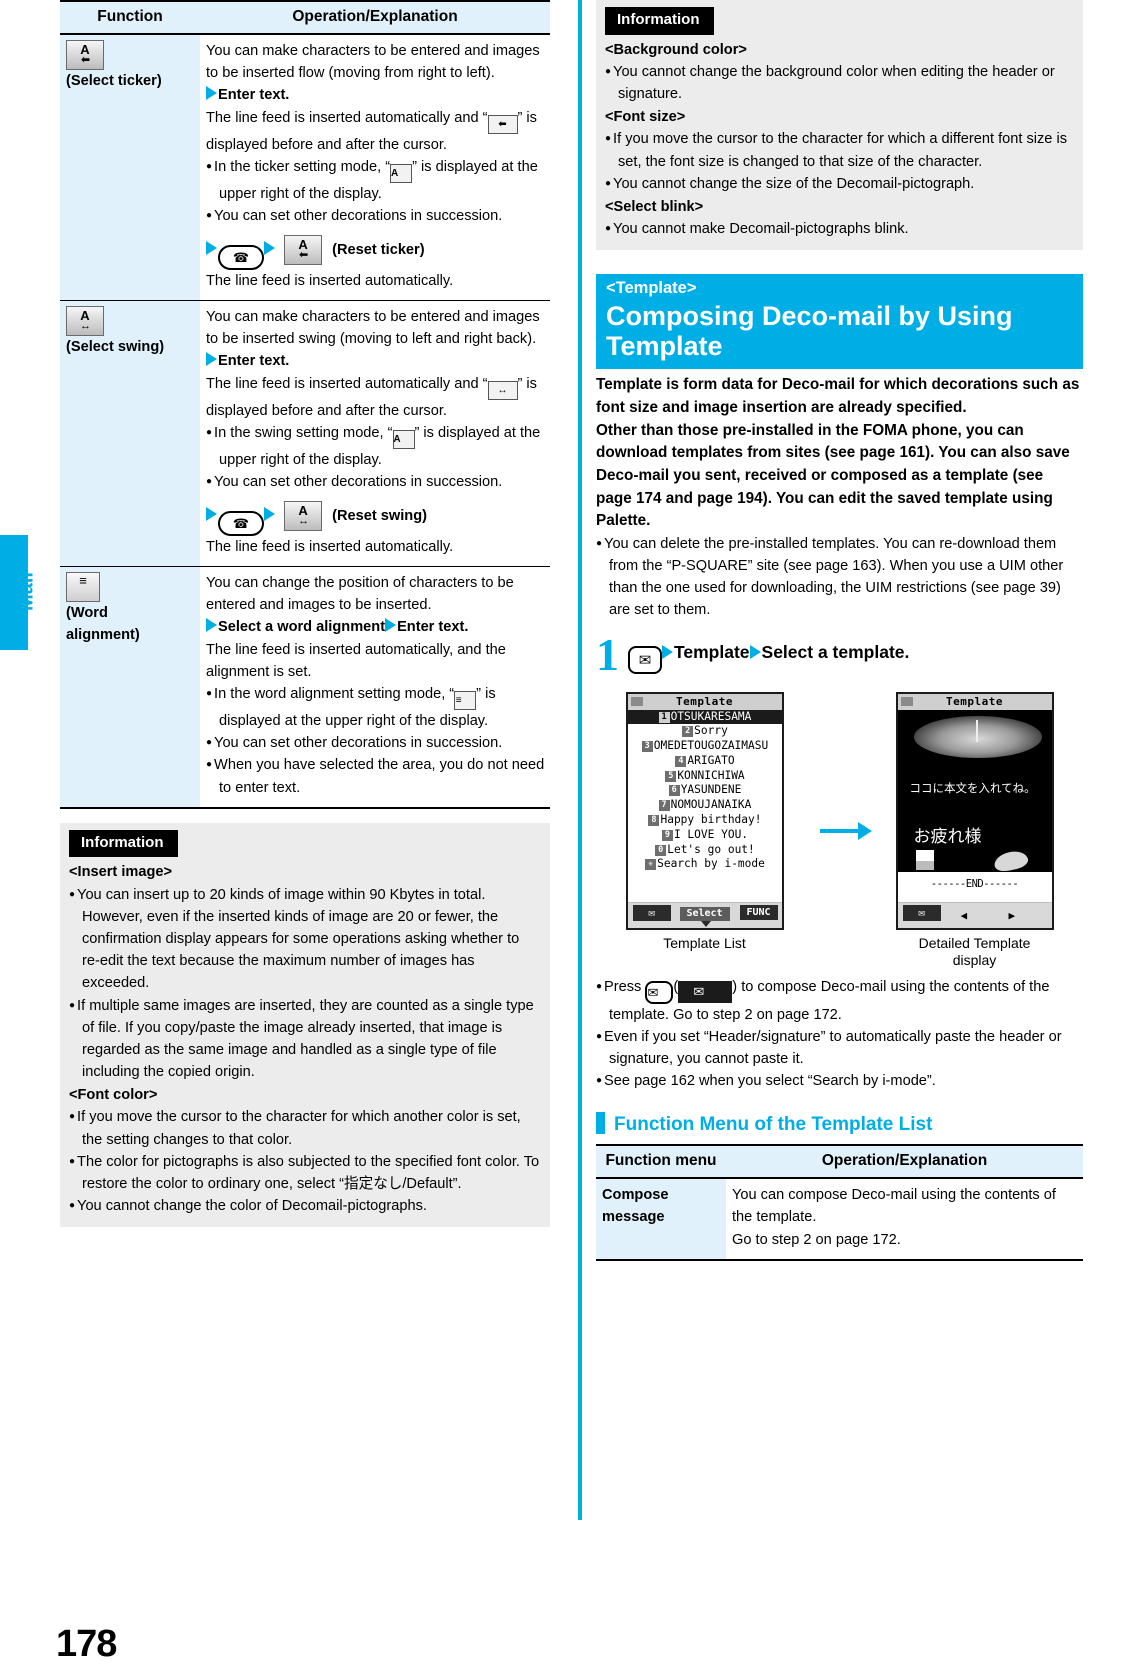 The height and width of the screenshot is (1672, 1136). I want to click on step-number: 1, so click(607, 654).